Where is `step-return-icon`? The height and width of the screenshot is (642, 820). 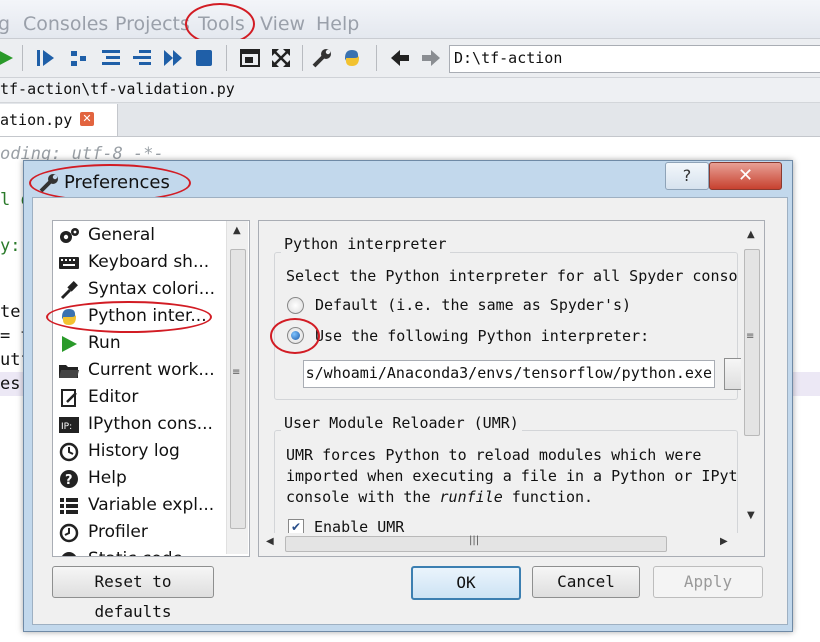 step-return-icon is located at coordinates (142, 58).